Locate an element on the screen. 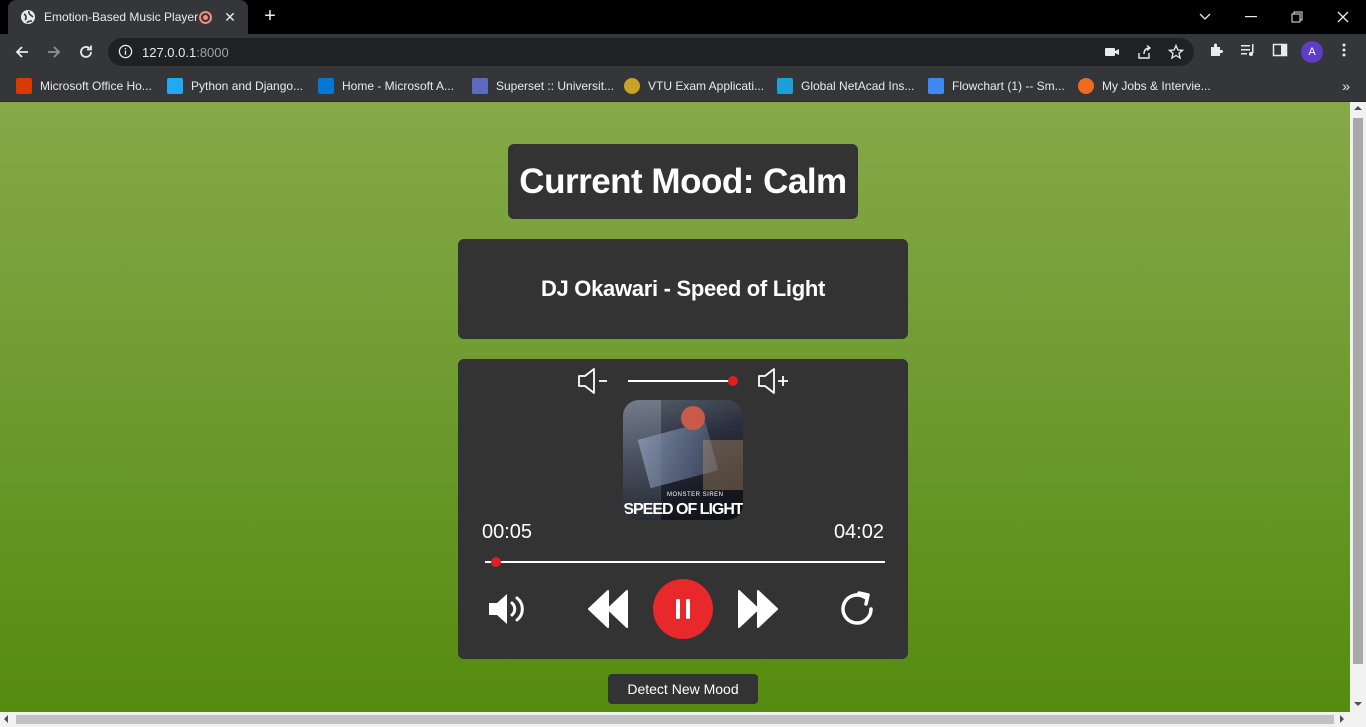 This screenshot has width=1366, height=727. volume-down-icon is located at coordinates (593, 383).